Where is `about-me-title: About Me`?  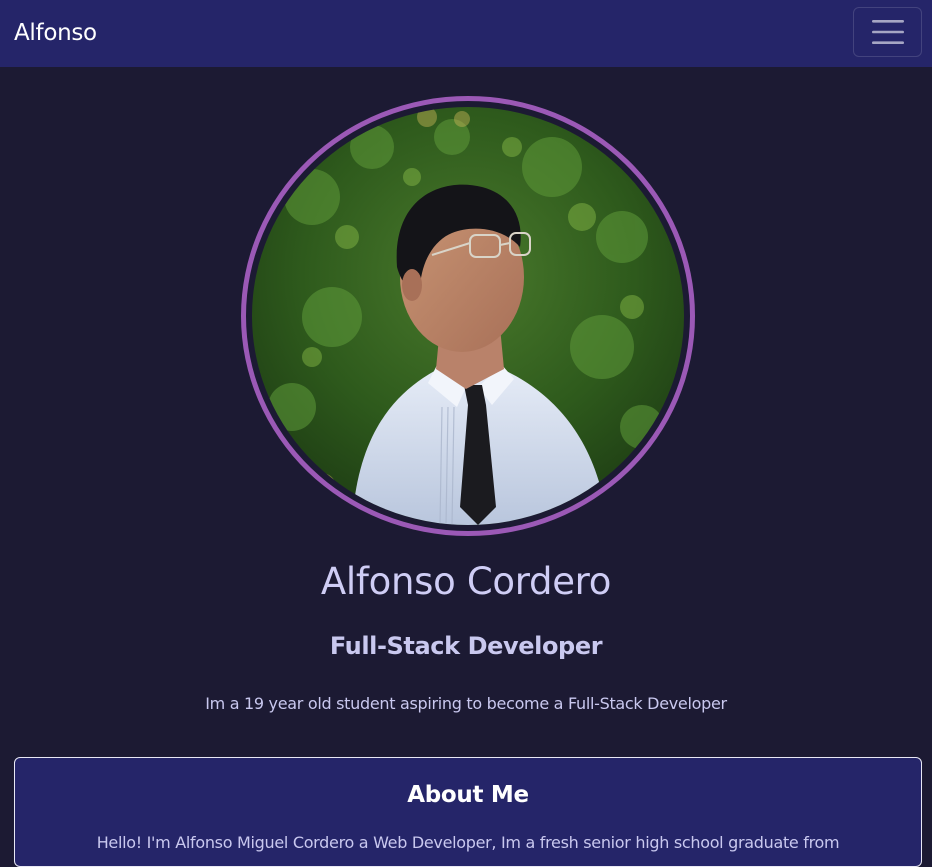 about-me-title: About Me is located at coordinates (468, 795).